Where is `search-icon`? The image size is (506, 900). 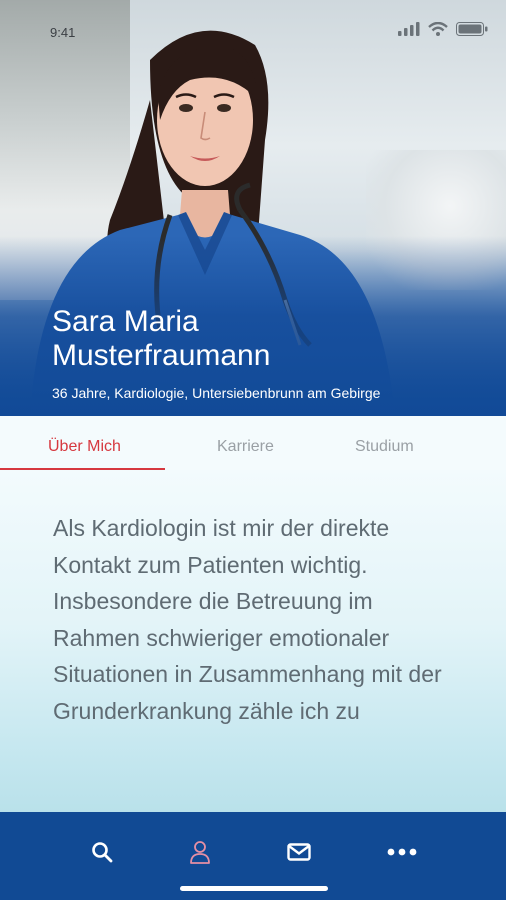 search-icon is located at coordinates (102, 852).